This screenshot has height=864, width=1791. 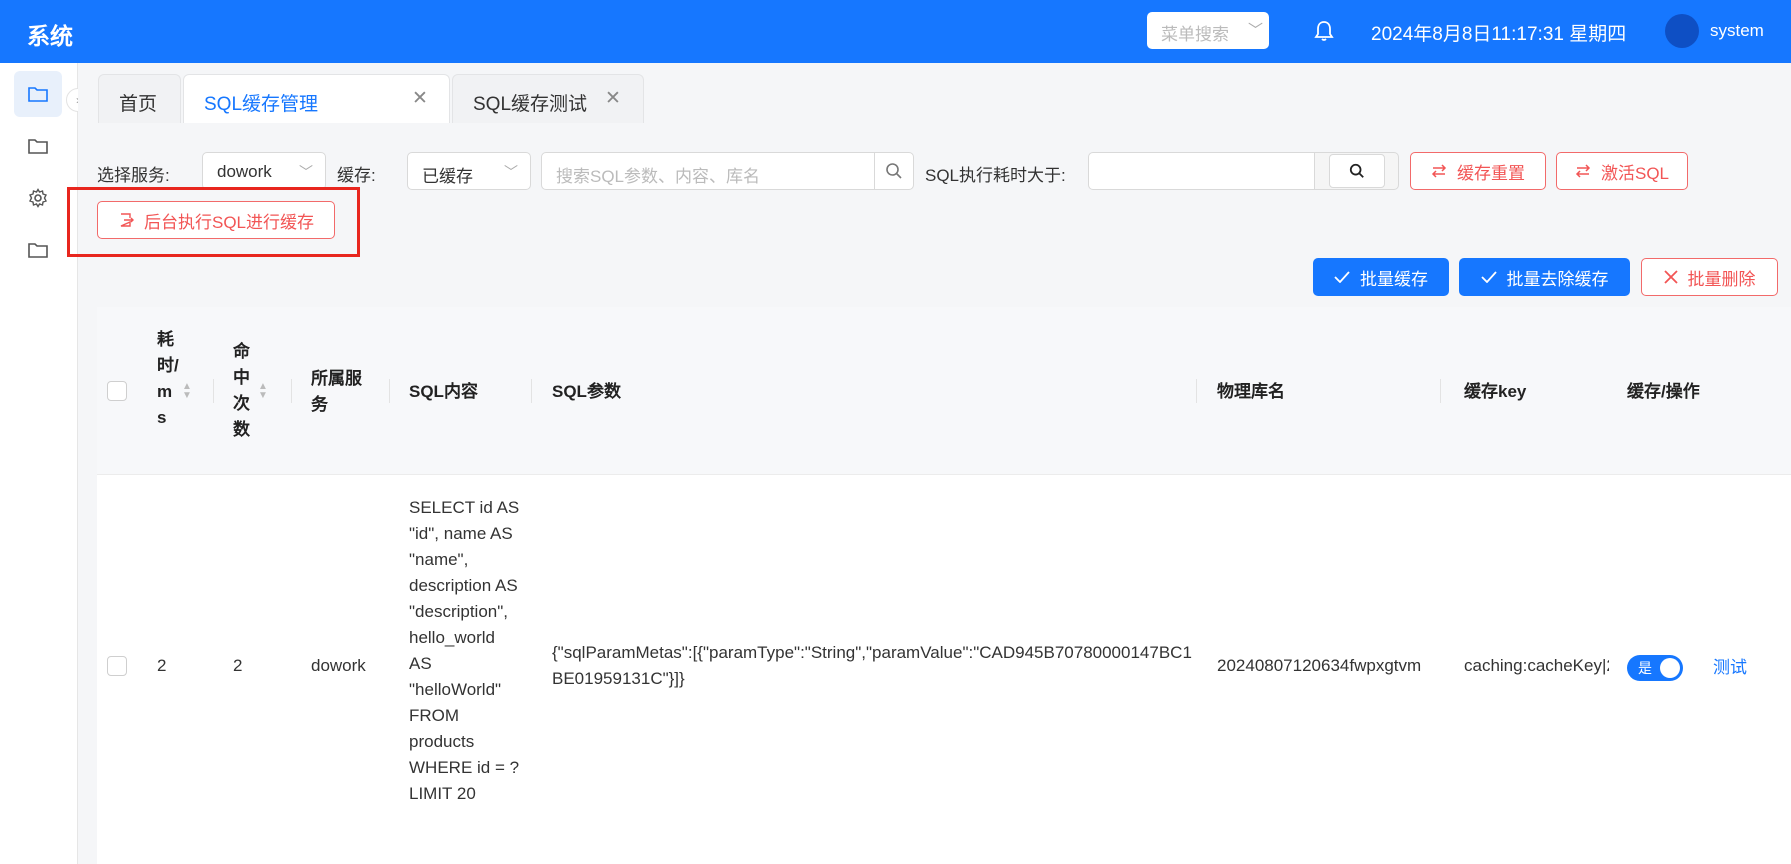 I want to click on top-header: 系统 菜单搜索 ﹀ 2024年8月8日11:17:31 星期四 system, so click(x=895, y=31).